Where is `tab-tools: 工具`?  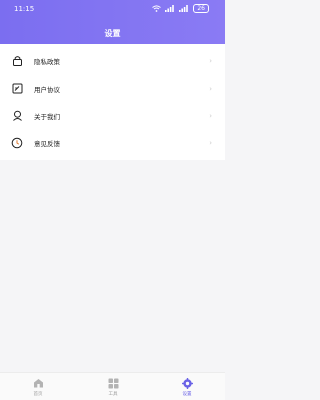
tab-tools: 工具 is located at coordinates (113, 388).